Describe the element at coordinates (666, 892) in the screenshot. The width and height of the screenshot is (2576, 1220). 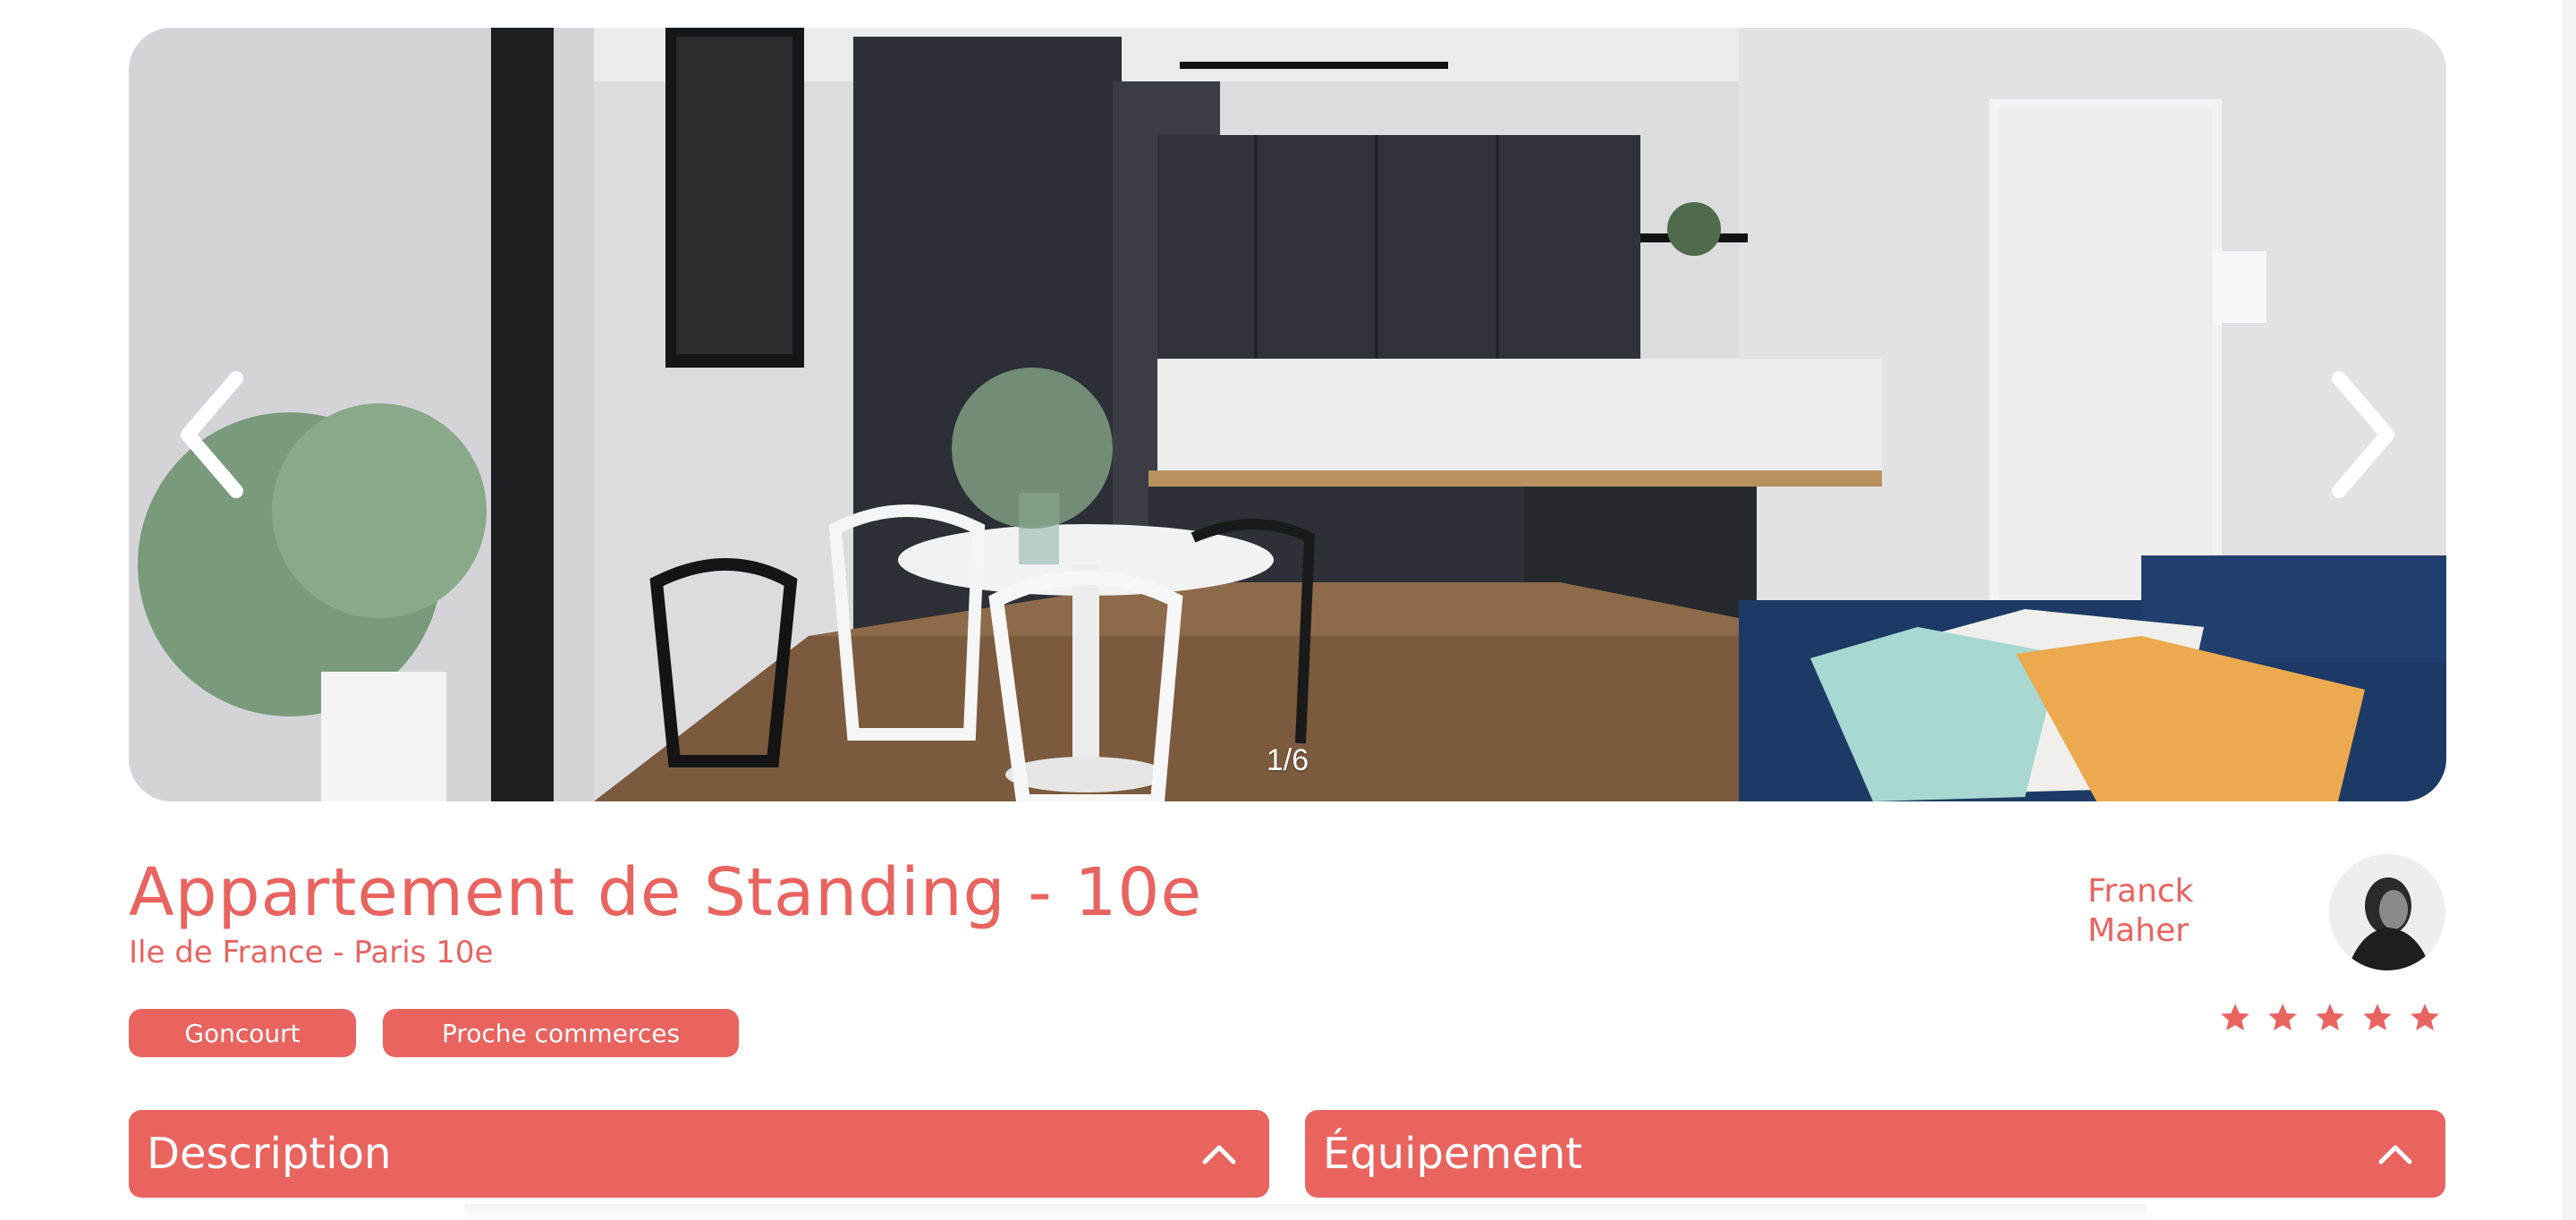
I see `listing-title: Appartement de Standing - 10e` at that location.